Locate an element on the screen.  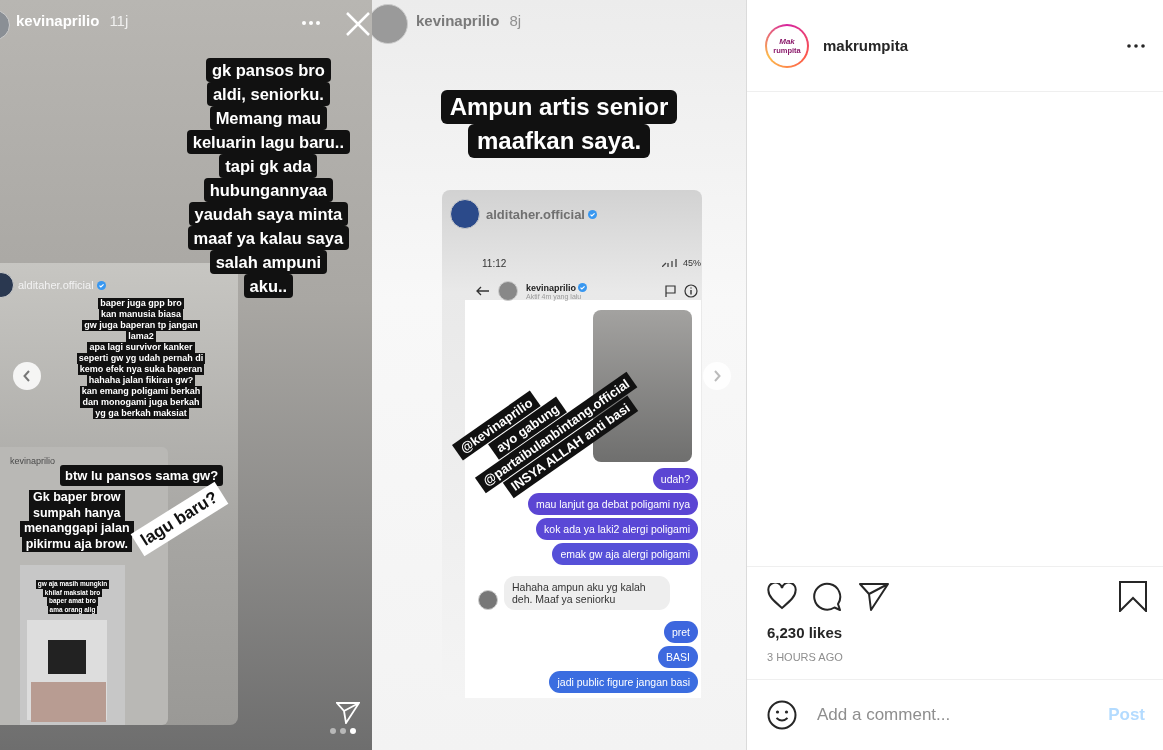
chat-username: kevinaprilio is located at coordinates (551, 287).